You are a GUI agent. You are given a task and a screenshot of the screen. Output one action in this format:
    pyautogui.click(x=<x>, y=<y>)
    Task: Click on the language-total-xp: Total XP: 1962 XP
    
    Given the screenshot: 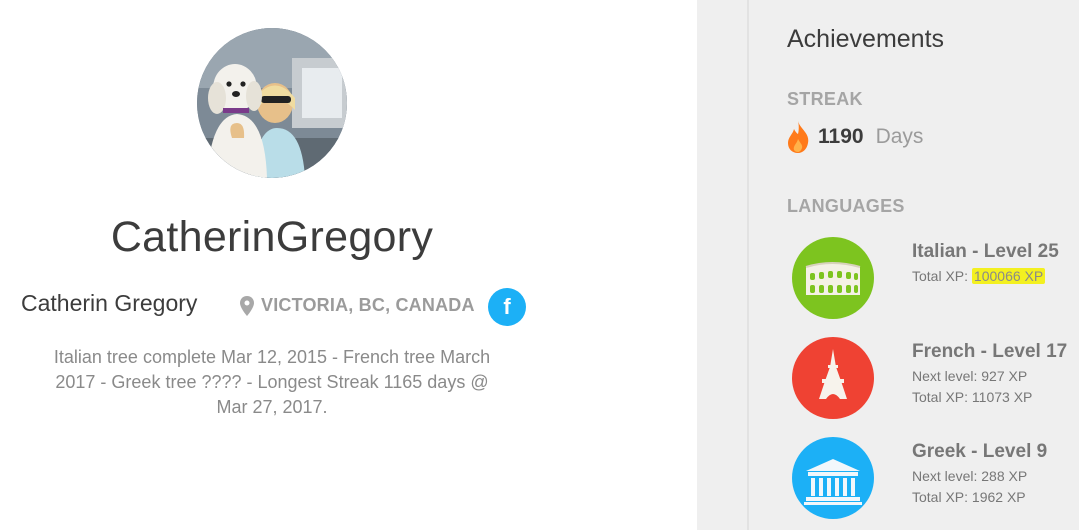 What is the action you would take?
    pyautogui.click(x=969, y=497)
    